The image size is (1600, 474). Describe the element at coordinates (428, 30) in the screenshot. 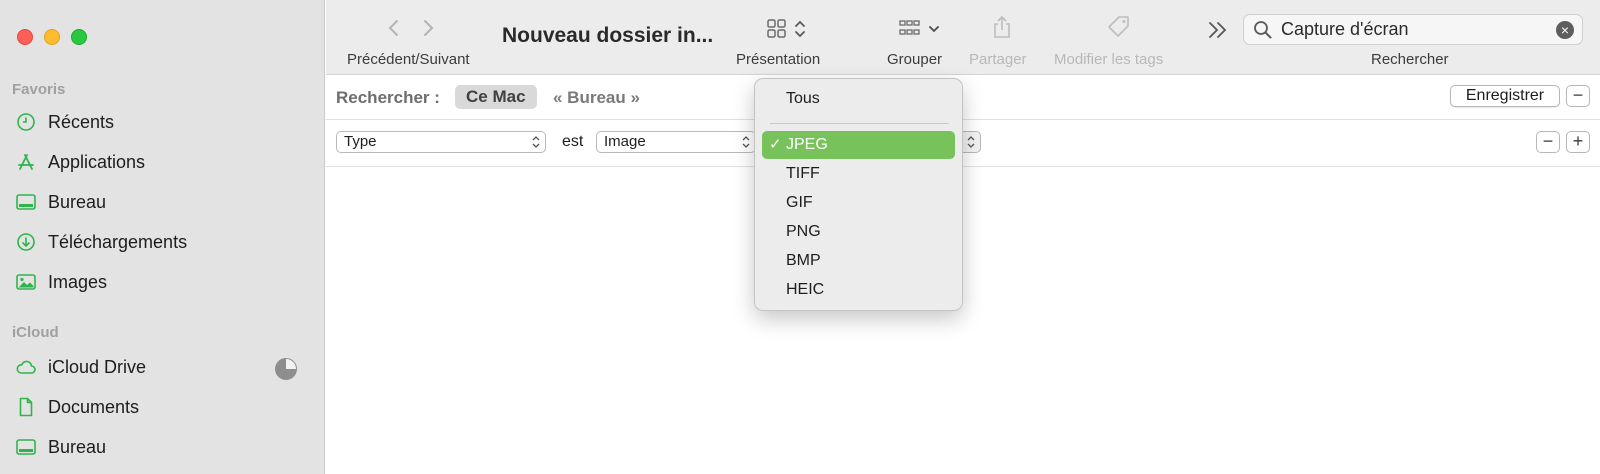

I see `forward-icon` at that location.